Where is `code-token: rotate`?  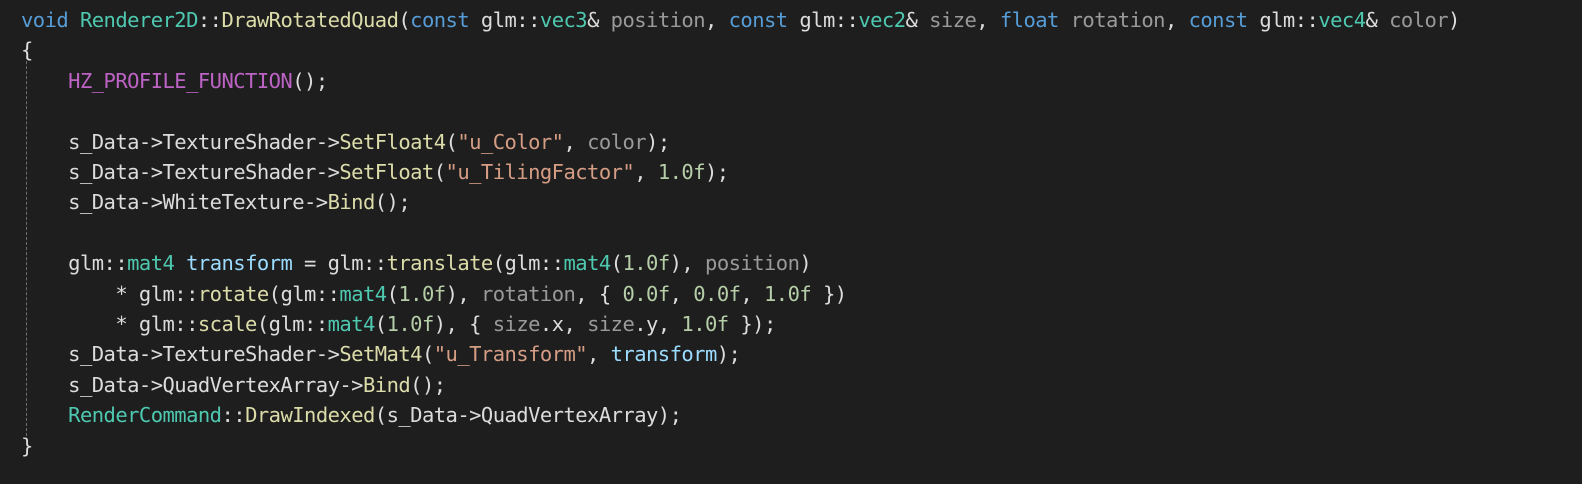
code-token: rotate is located at coordinates (233, 293).